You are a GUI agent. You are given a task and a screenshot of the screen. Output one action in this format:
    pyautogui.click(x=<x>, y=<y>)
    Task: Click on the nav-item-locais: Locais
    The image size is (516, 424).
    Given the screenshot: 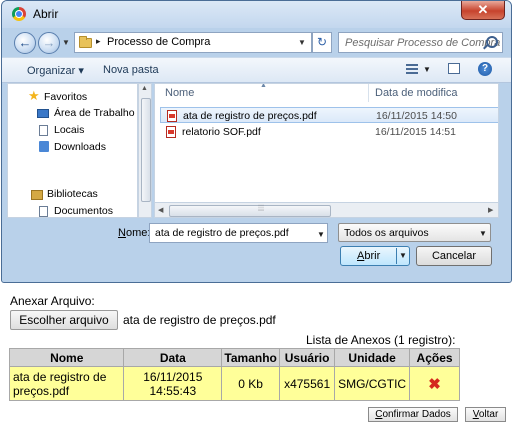 What is the action you would take?
    pyautogui.click(x=69, y=130)
    